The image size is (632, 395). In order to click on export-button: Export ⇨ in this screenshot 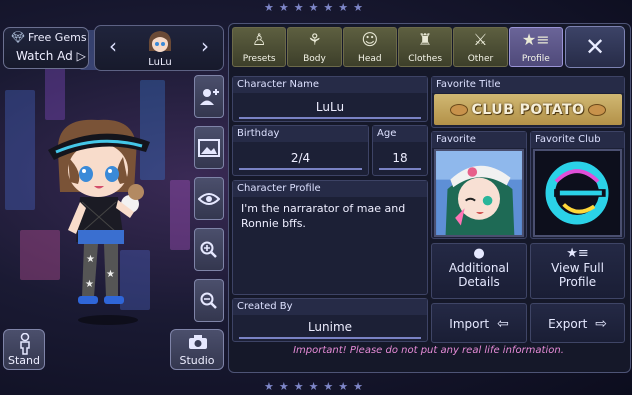, I will do `click(577, 323)`.